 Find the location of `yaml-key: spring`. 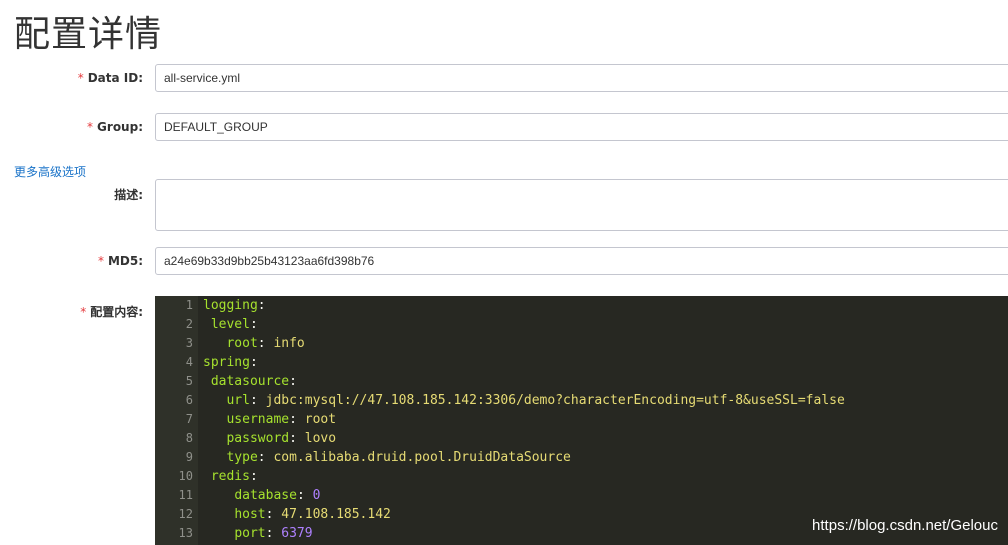

yaml-key: spring is located at coordinates (226, 362).